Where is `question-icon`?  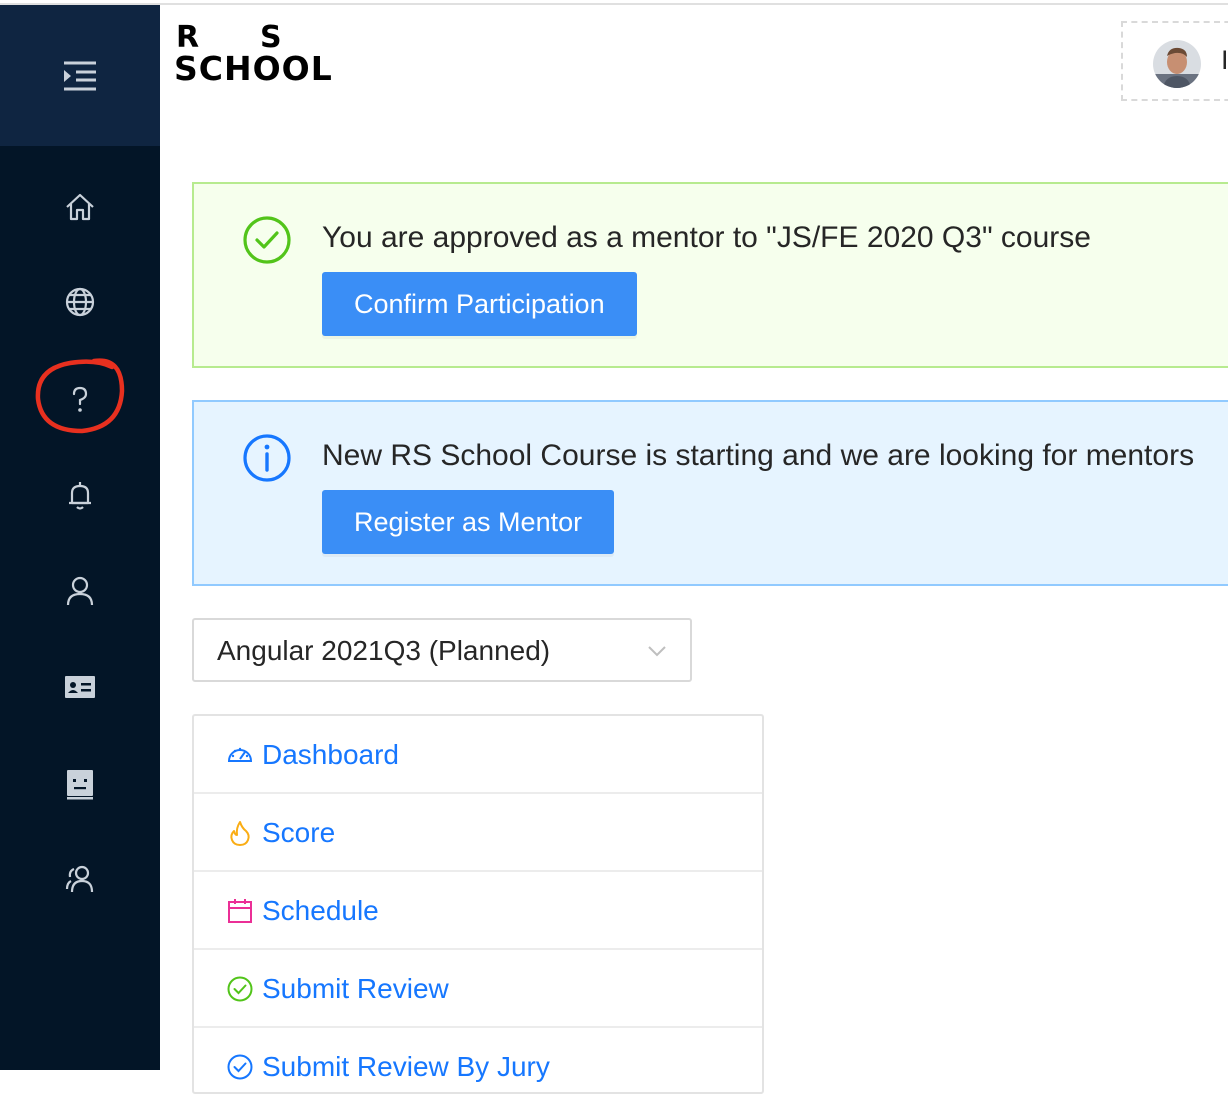 question-icon is located at coordinates (80, 399).